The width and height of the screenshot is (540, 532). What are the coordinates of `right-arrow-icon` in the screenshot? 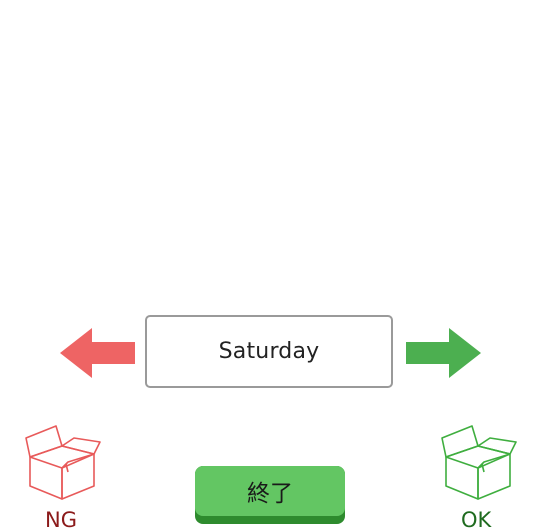 It's located at (443, 353).